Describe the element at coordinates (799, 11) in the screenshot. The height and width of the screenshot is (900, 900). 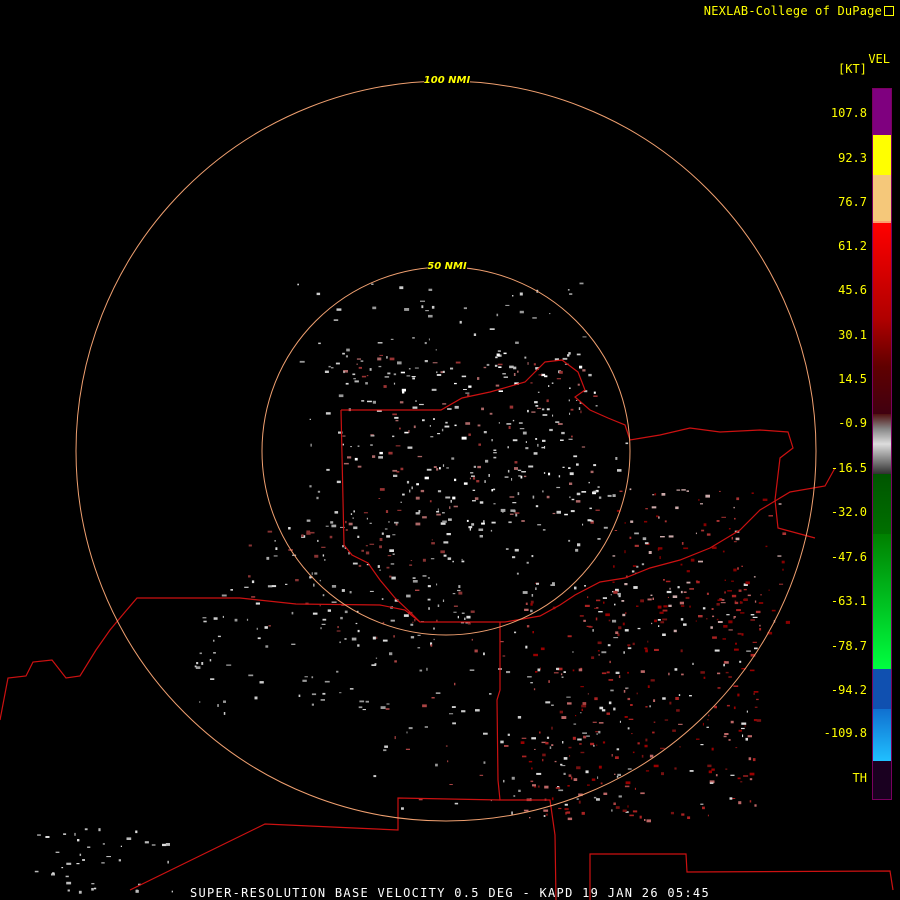
I see `credit-text: NEXLAB-College of DuPage` at that location.